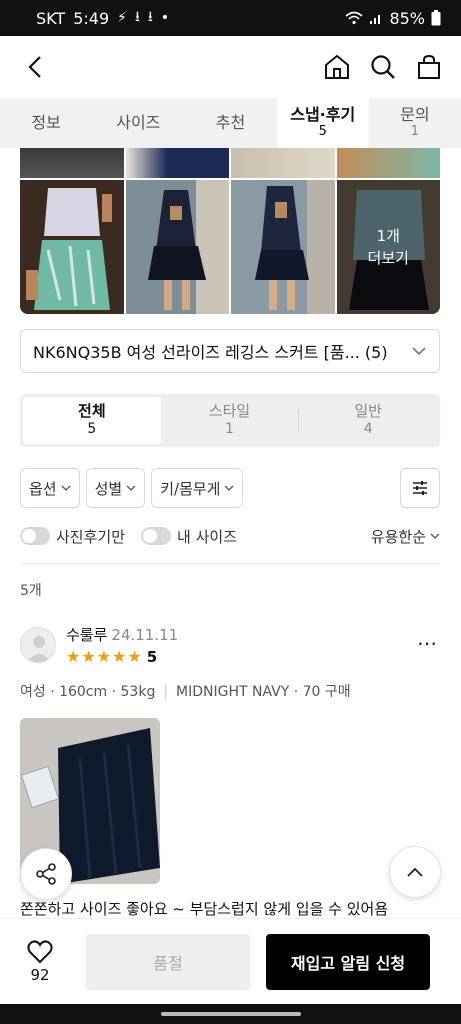 This screenshot has width=461, height=1024. Describe the element at coordinates (415, 131) in the screenshot. I see `tab-count: 1` at that location.